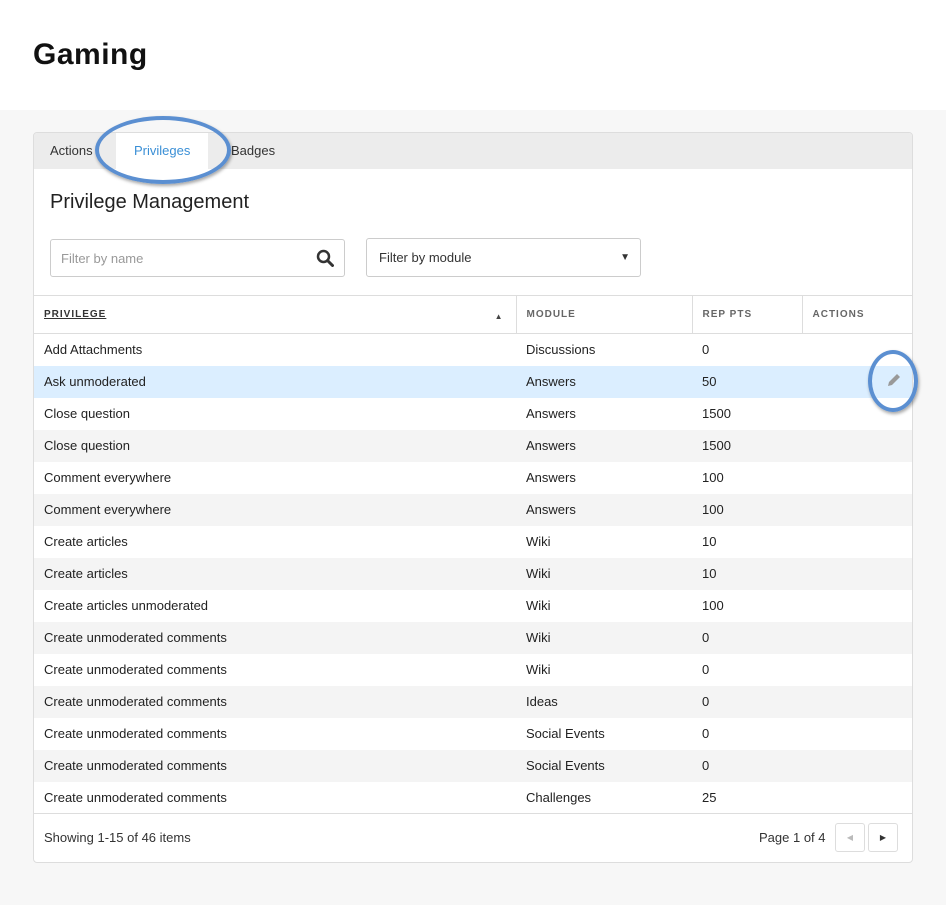 Image resolution: width=946 pixels, height=905 pixels. Describe the element at coordinates (604, 701) in the screenshot. I see `module-cell: Ideas` at that location.